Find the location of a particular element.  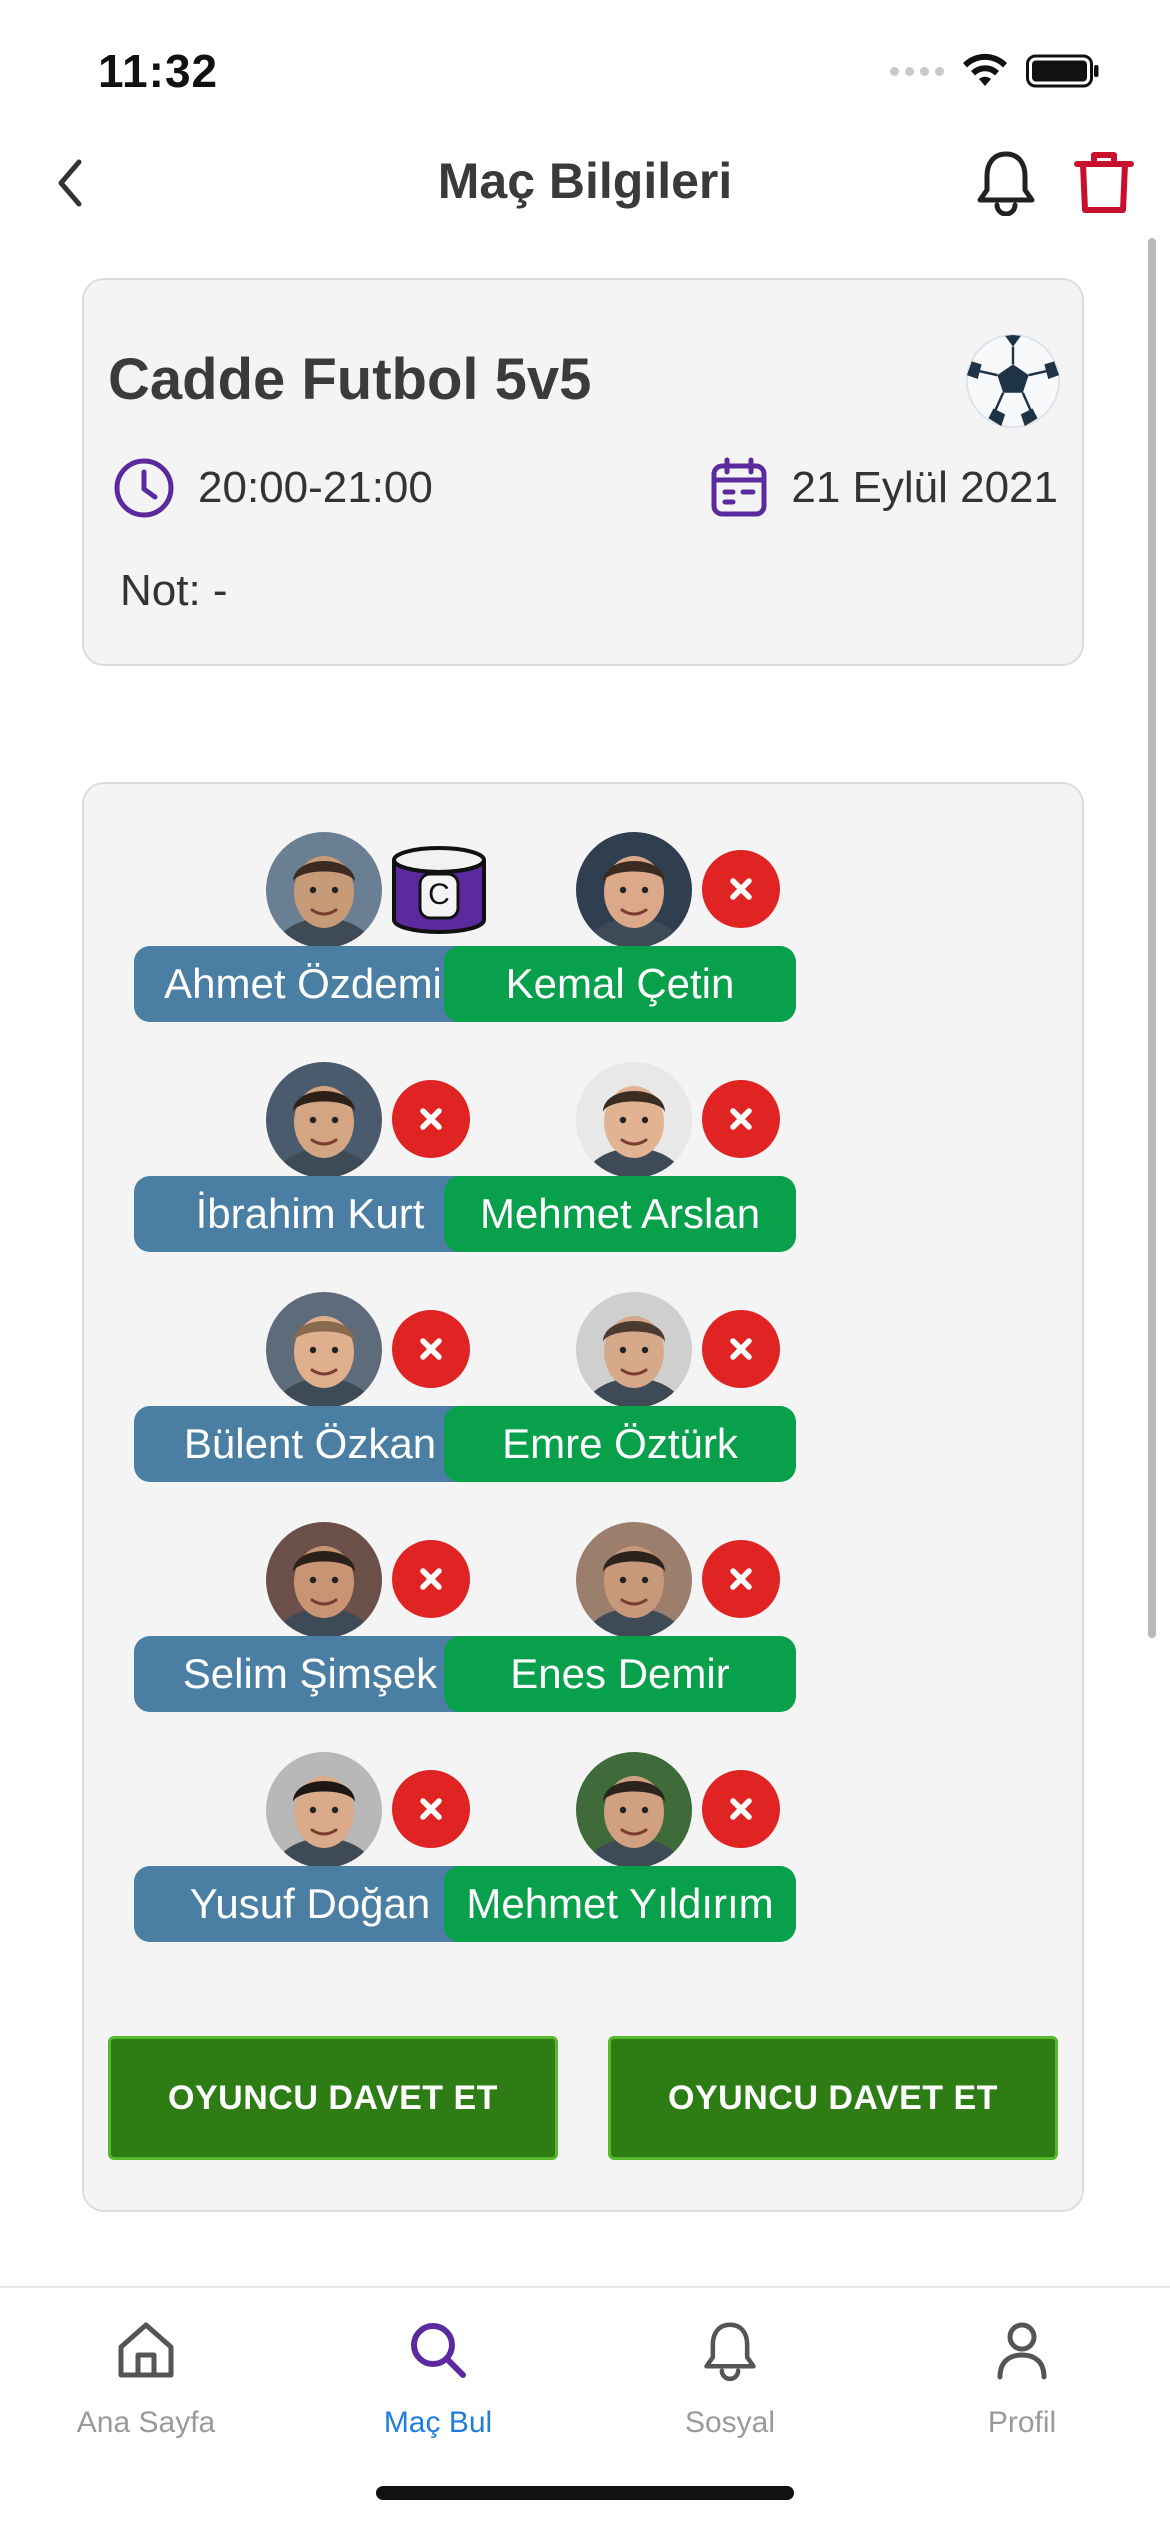

soccer-ball-icon is located at coordinates (1013, 381).